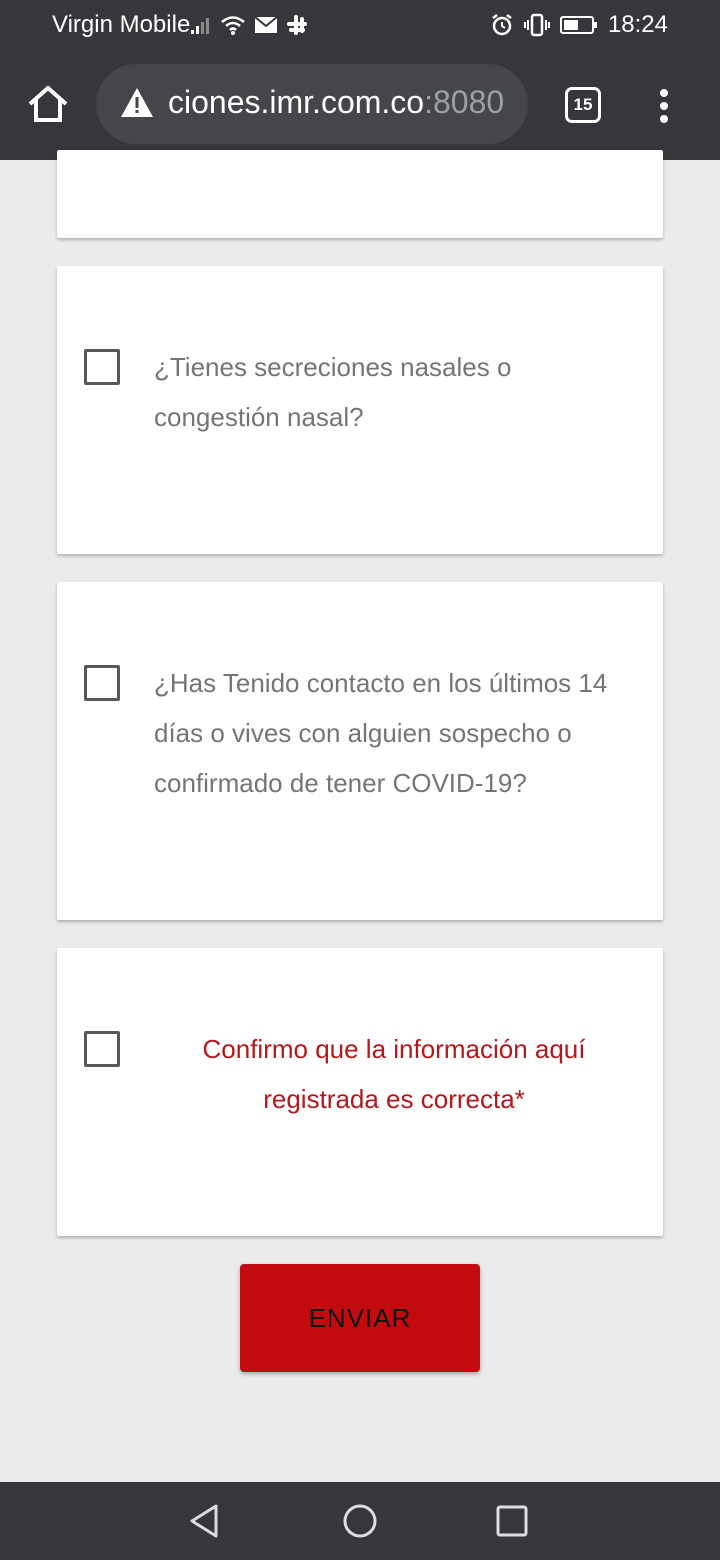  What do you see at coordinates (137, 103) in the screenshot?
I see `warning-icon` at bounding box center [137, 103].